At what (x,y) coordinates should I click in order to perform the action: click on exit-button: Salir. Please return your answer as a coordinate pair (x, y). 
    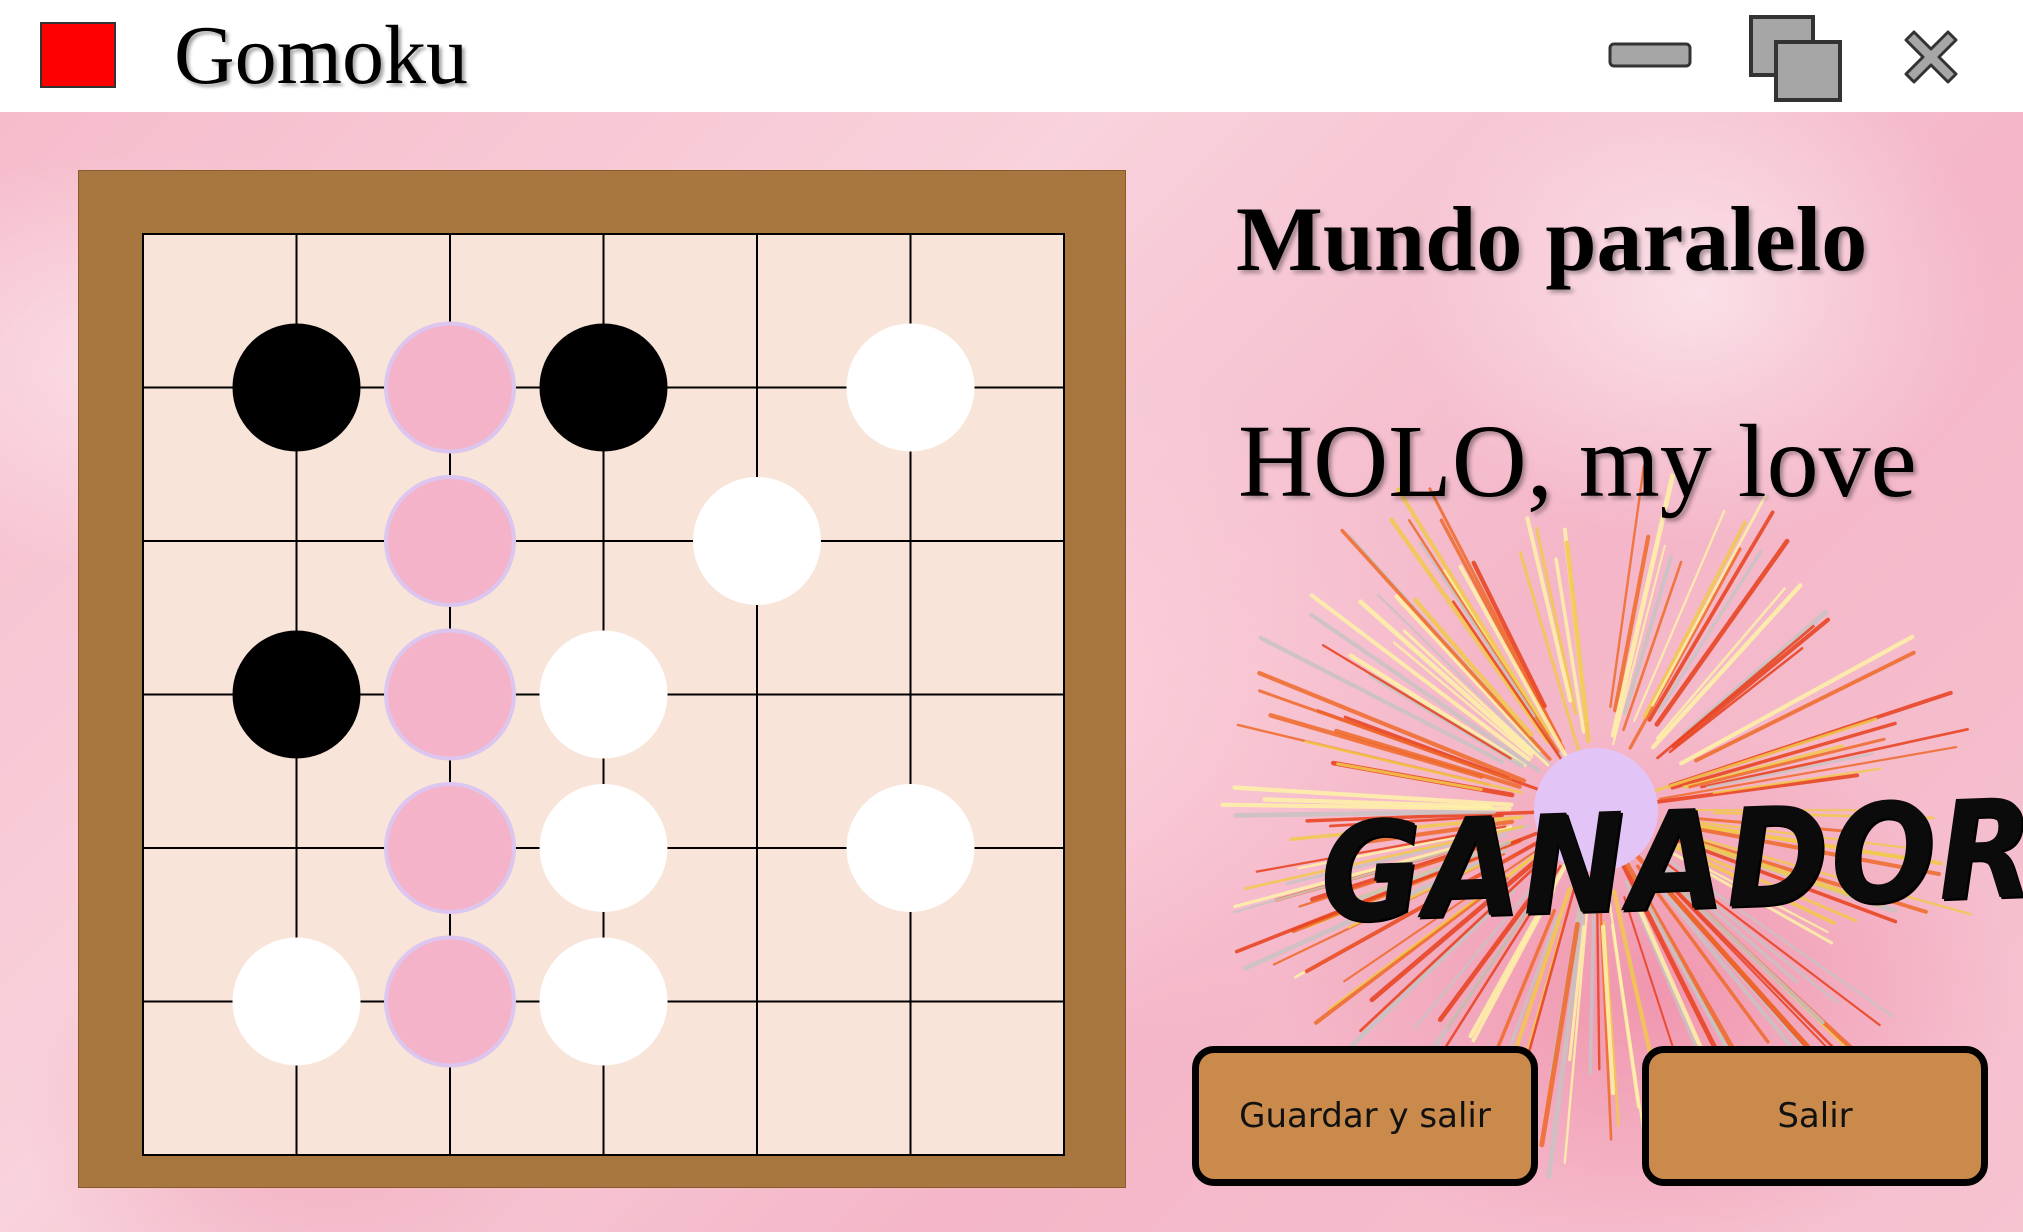
    Looking at the image, I should click on (1815, 1116).